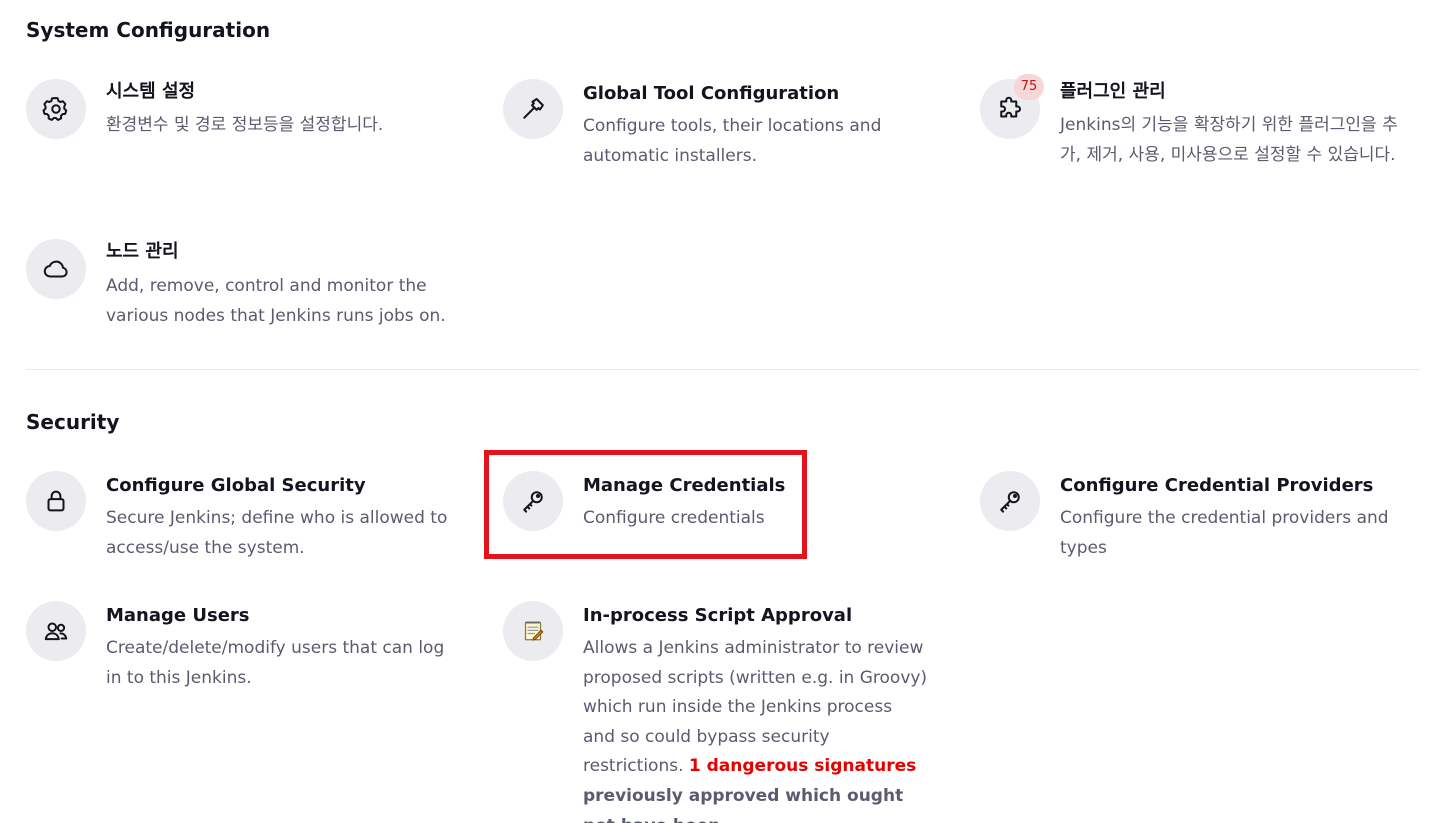  What do you see at coordinates (802, 766) in the screenshot?
I see `dangerous-signatures-warning: 1 dangerous signatures` at bounding box center [802, 766].